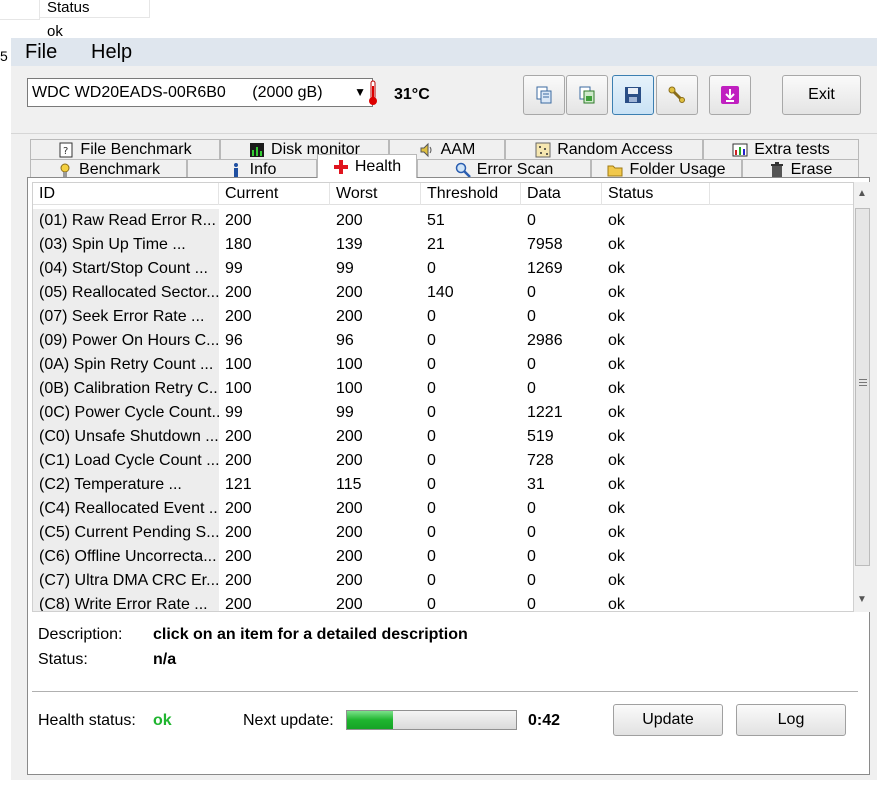 This screenshot has height=790, width=888. I want to click on tab-health: Health, so click(367, 166).